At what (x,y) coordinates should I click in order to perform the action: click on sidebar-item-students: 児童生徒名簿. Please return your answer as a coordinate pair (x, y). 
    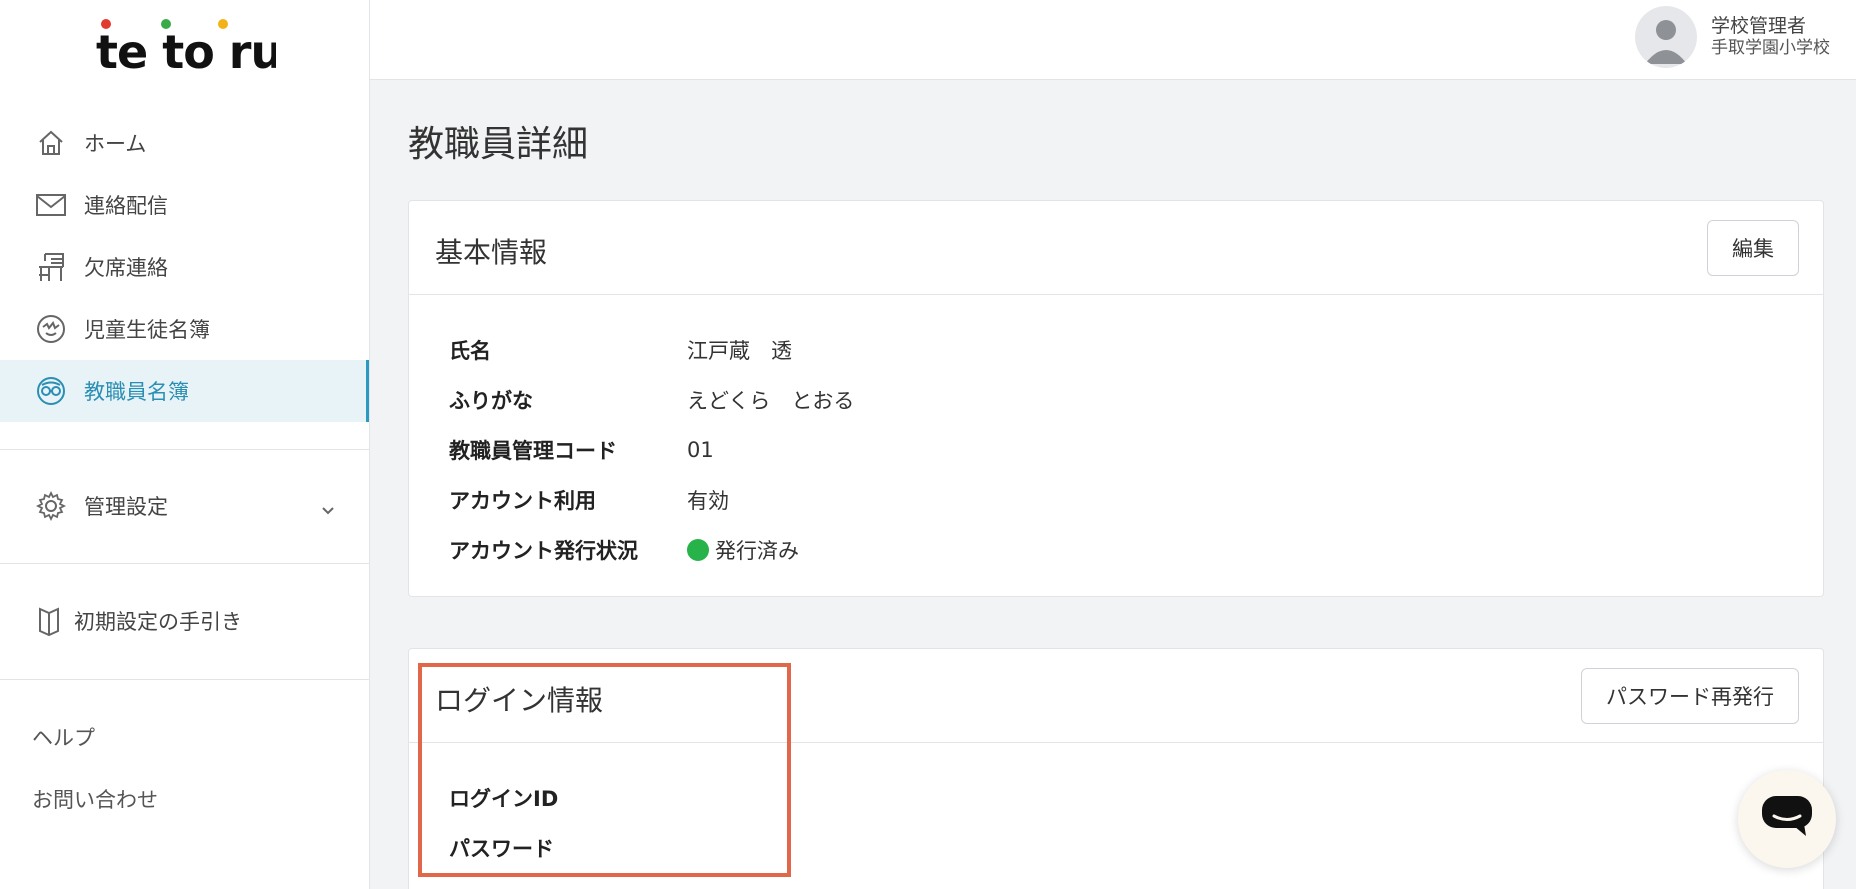
    Looking at the image, I should click on (184, 329).